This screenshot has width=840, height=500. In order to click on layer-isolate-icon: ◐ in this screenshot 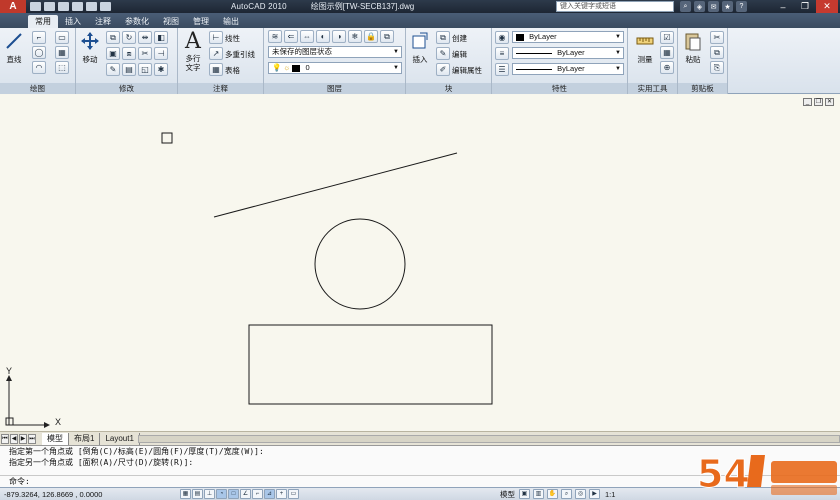, I will do `click(323, 36)`.